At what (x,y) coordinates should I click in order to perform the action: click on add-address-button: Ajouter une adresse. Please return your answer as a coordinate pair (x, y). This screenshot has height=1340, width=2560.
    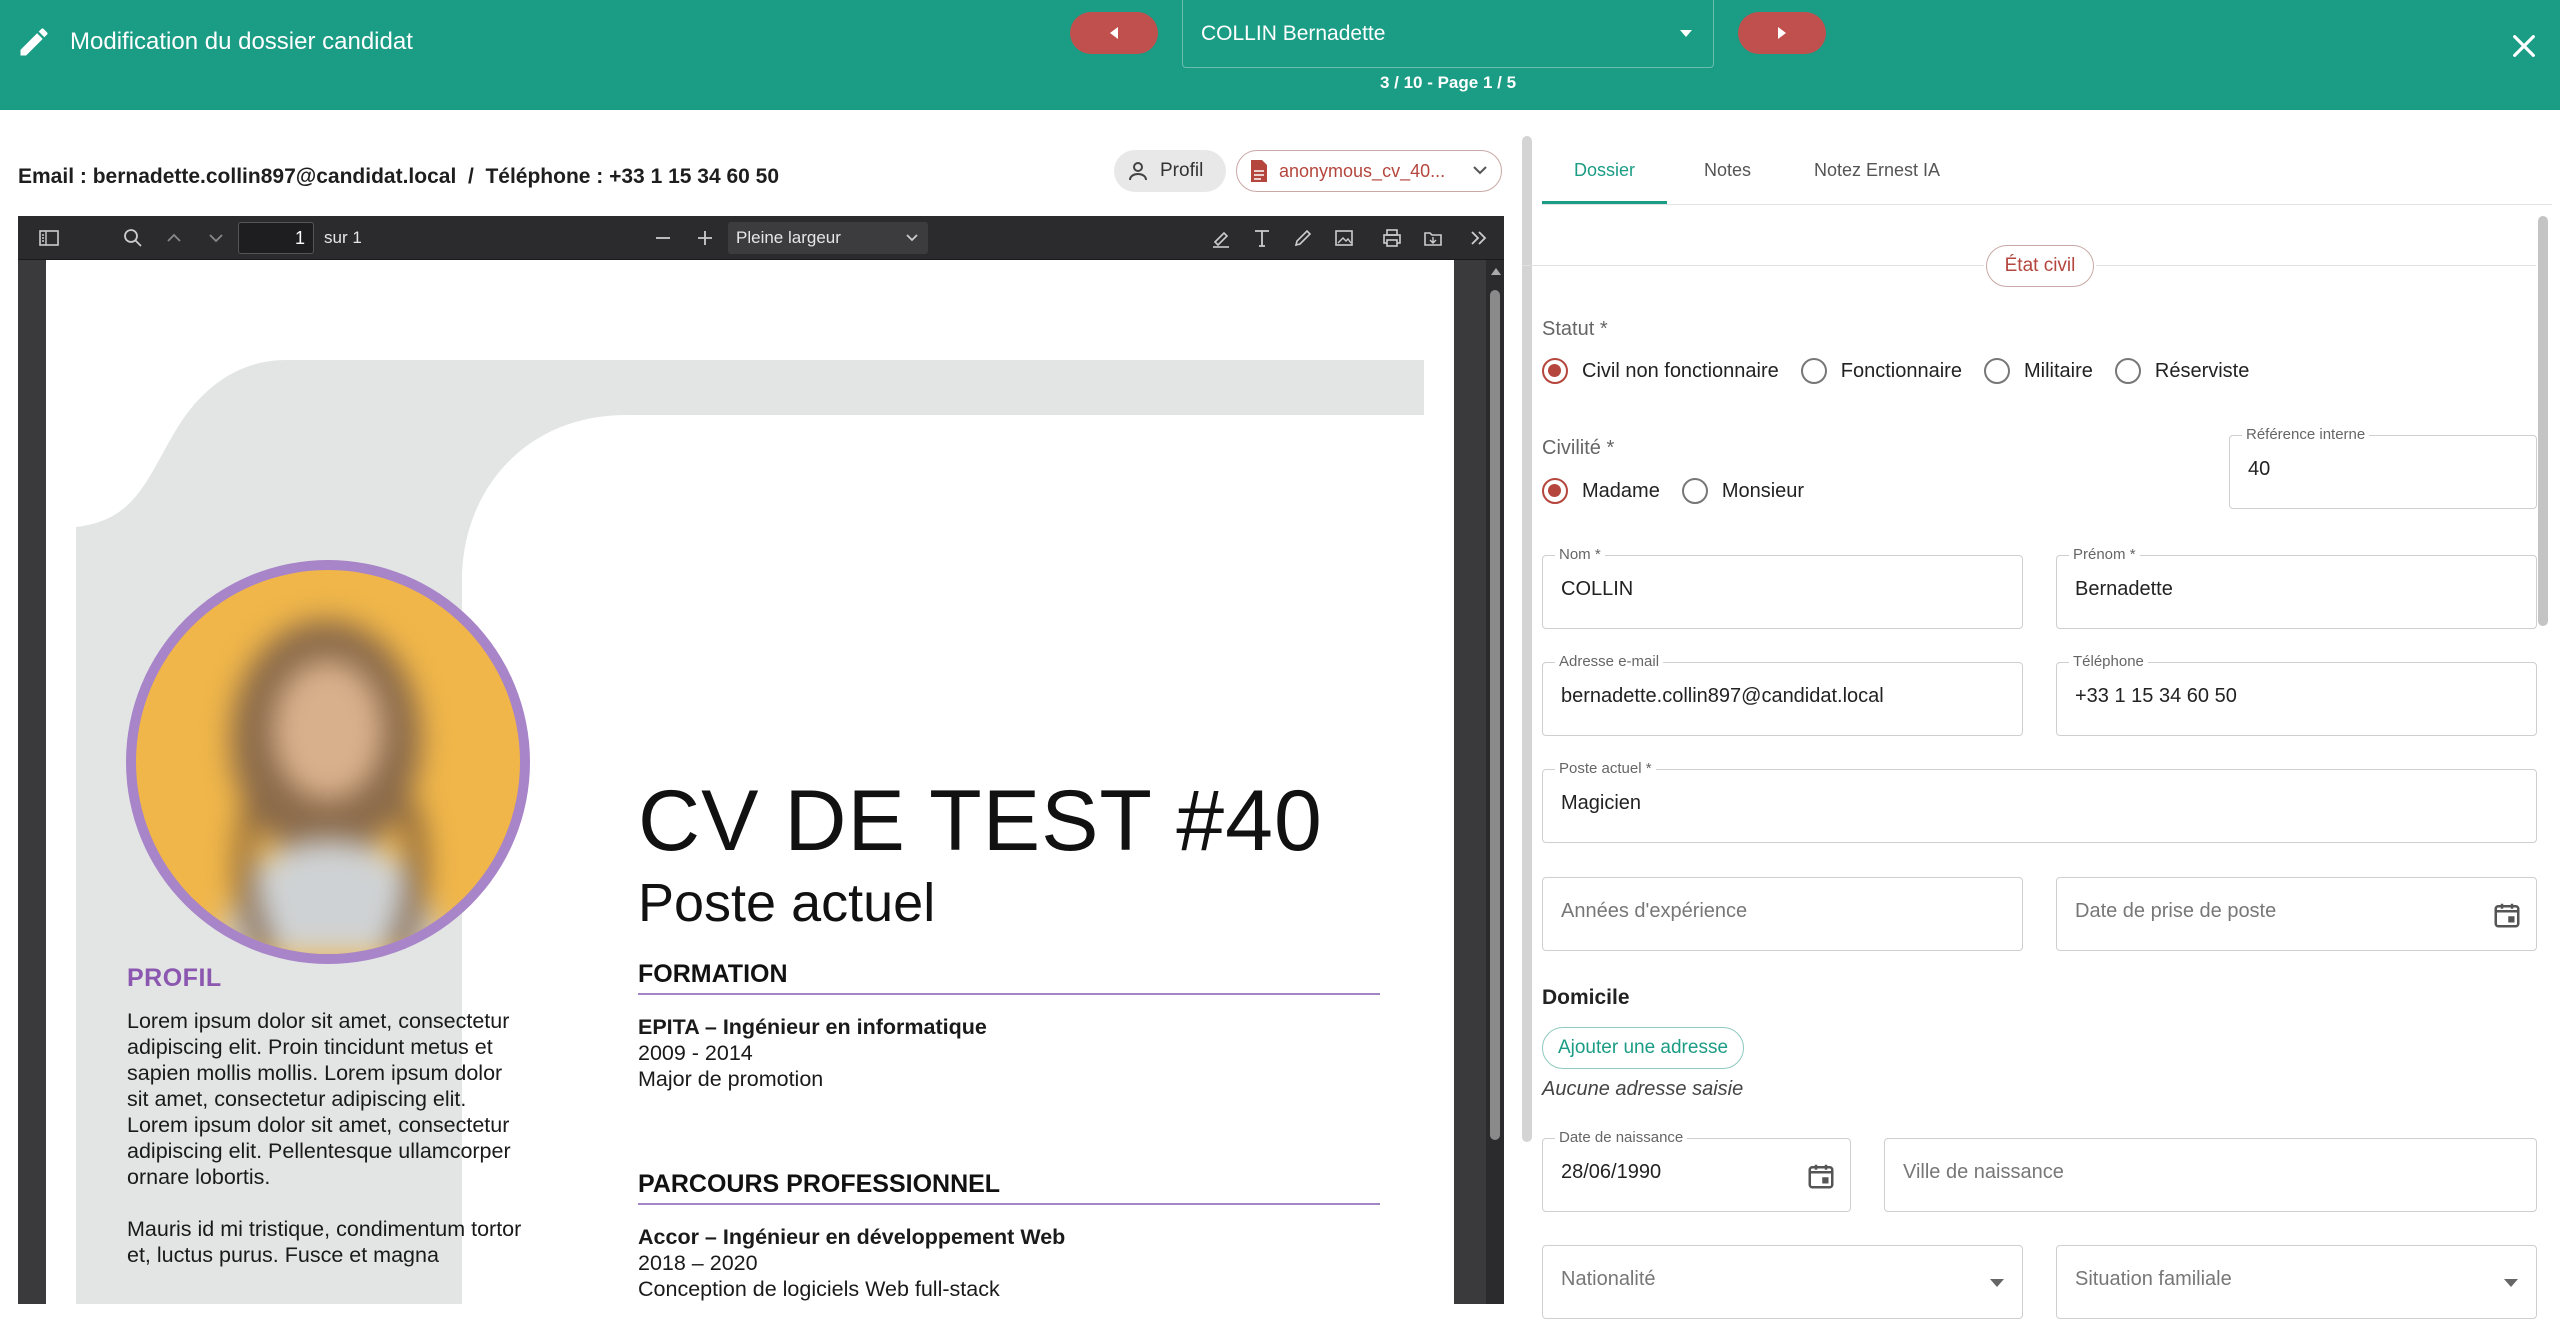
    Looking at the image, I should click on (1643, 1048).